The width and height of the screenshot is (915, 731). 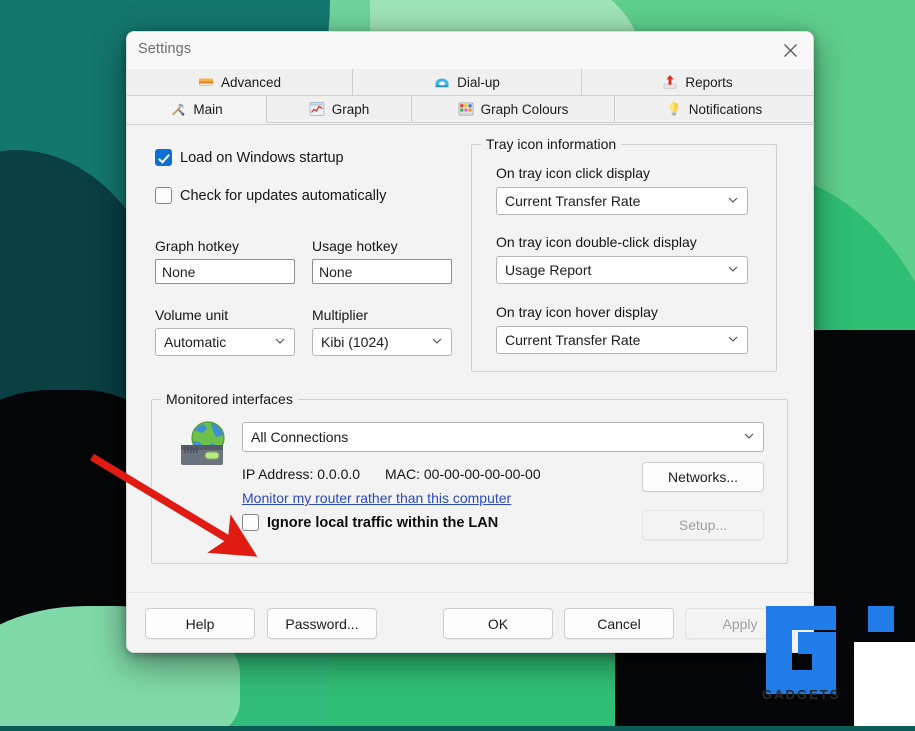 I want to click on multiplier-value: Kibi (1024), so click(x=355, y=342).